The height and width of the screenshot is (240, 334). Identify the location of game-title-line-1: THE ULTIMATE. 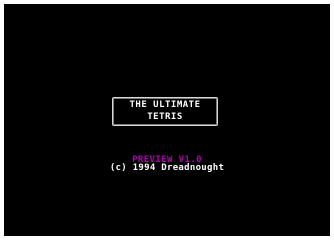
(165, 105).